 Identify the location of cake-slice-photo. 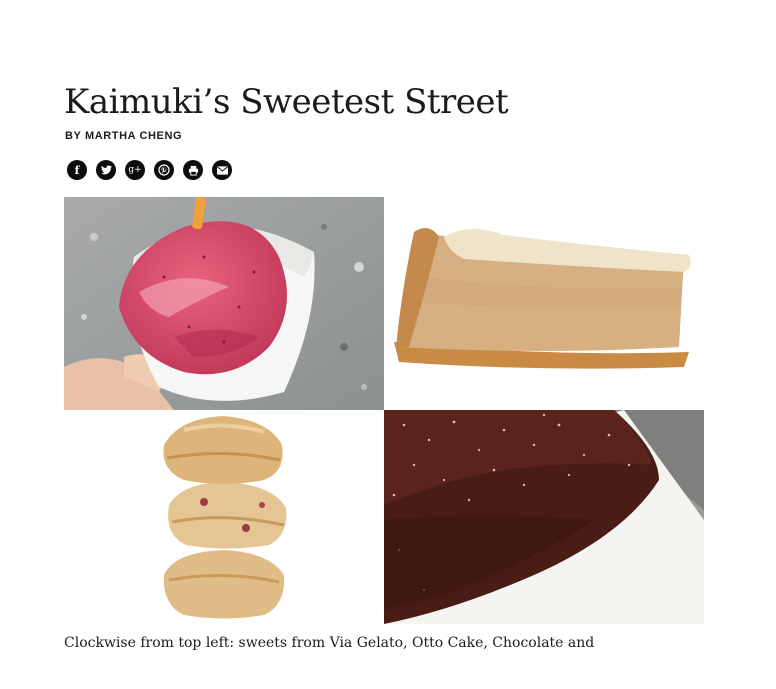
(544, 303).